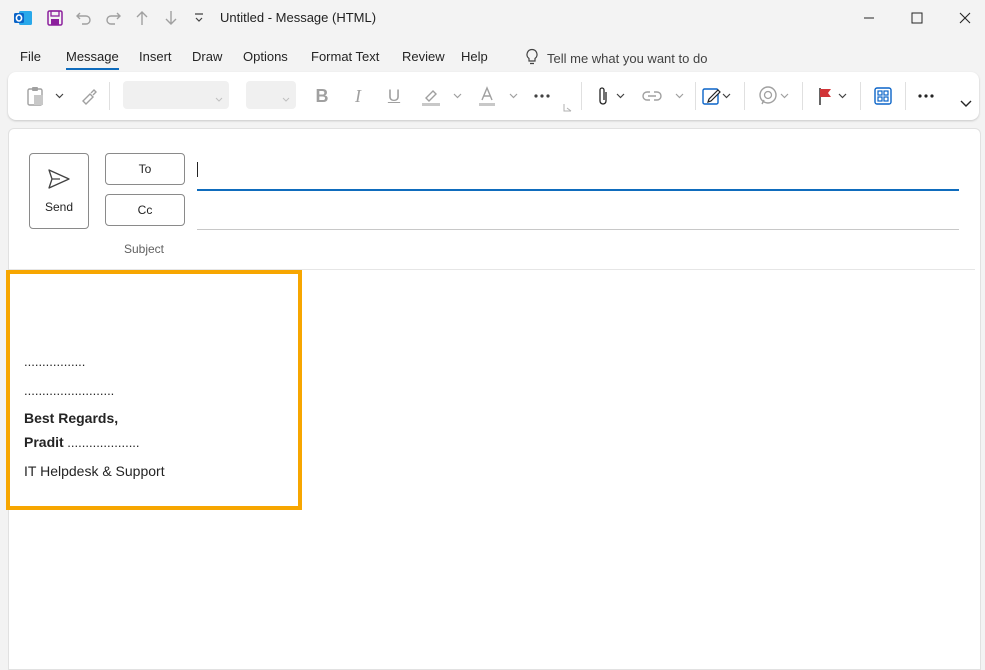  Describe the element at coordinates (869, 18) in the screenshot. I see `minimize-button` at that location.